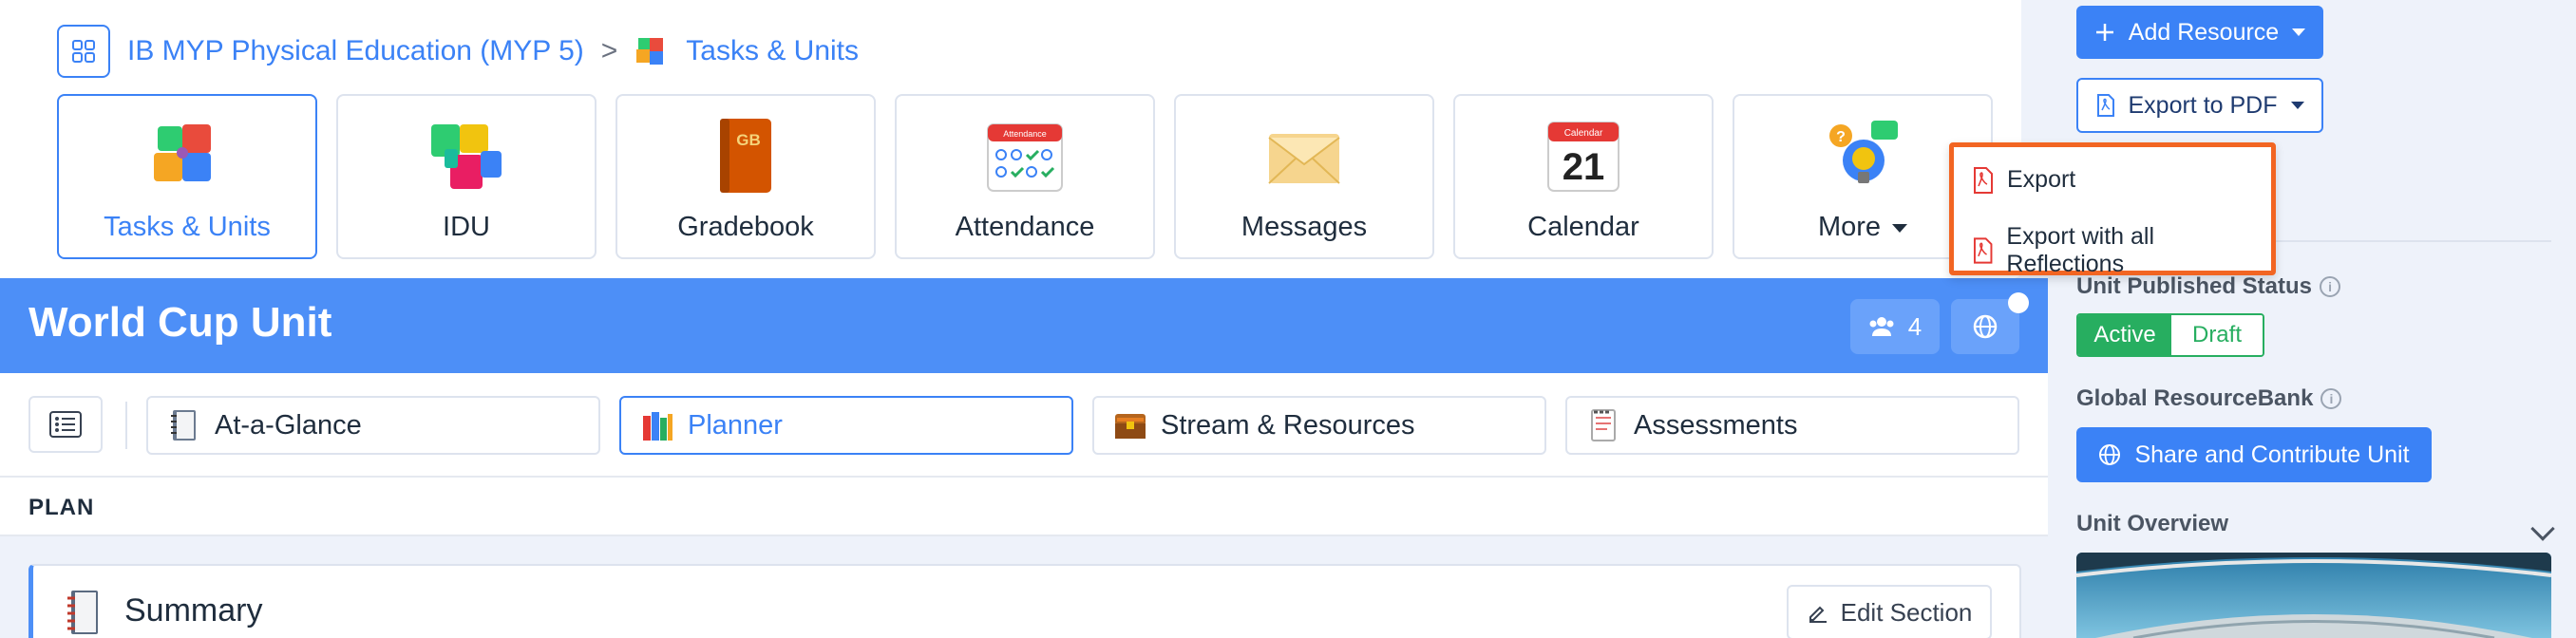 The image size is (2576, 638). I want to click on tile-messages: Messages, so click(1304, 176).